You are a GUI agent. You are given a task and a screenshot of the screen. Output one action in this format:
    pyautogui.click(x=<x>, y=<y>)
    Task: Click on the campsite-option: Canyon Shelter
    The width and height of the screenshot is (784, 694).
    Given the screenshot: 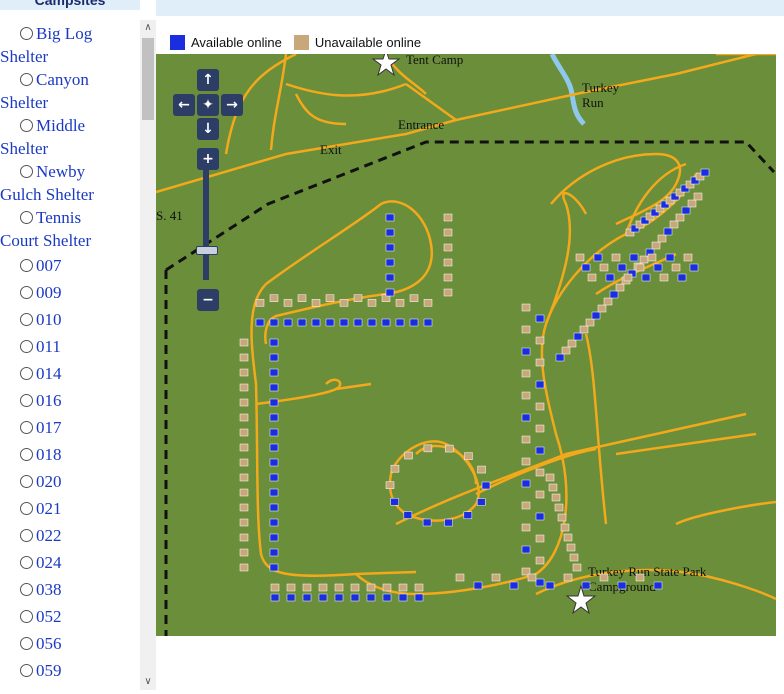 What is the action you would take?
    pyautogui.click(x=69, y=91)
    